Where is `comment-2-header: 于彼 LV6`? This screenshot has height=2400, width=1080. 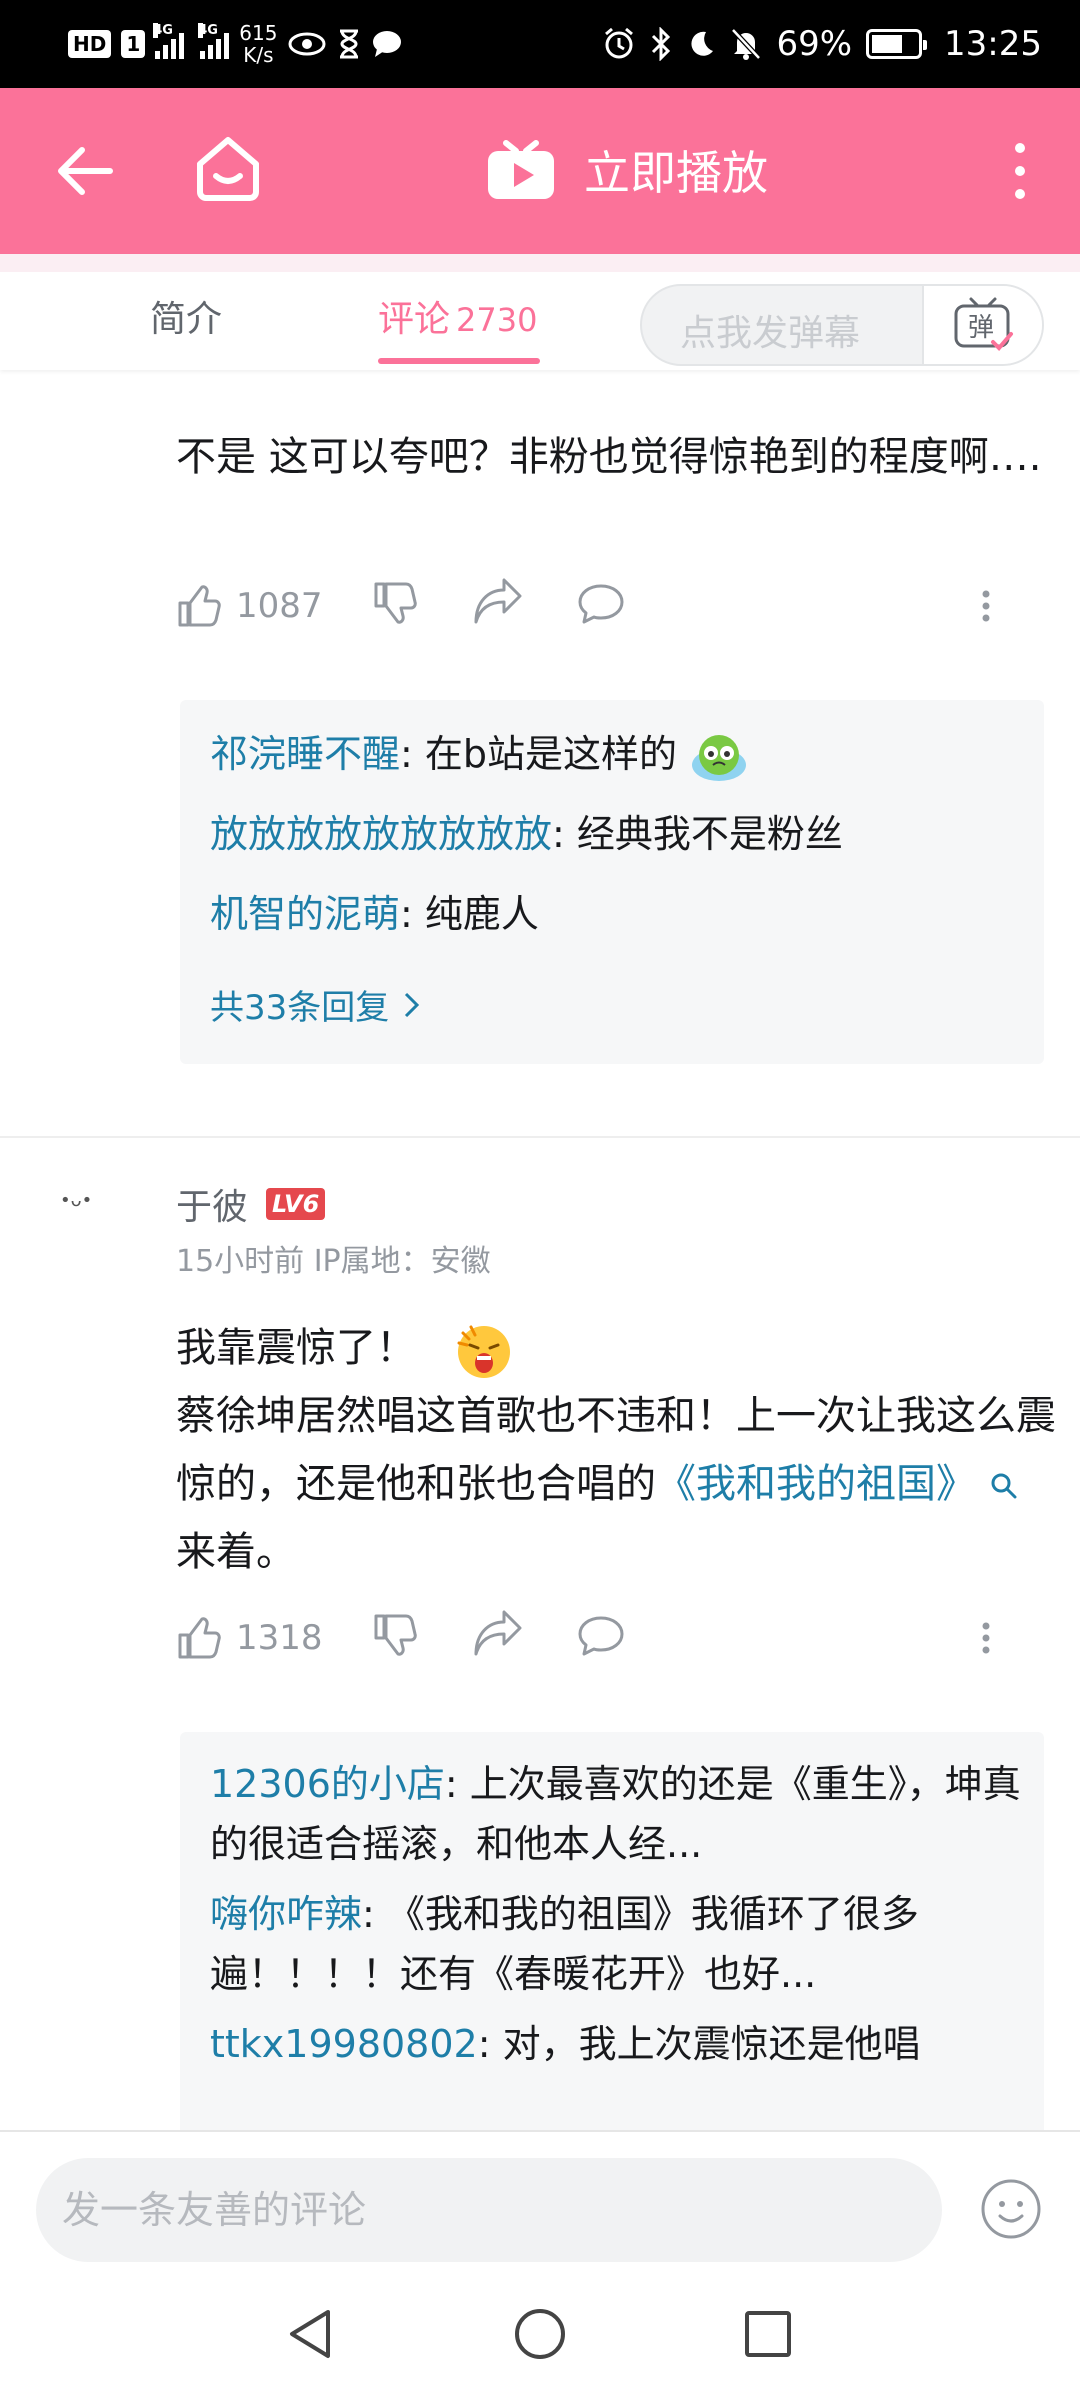 comment-2-header: 于彼 LV6 is located at coordinates (251, 1204).